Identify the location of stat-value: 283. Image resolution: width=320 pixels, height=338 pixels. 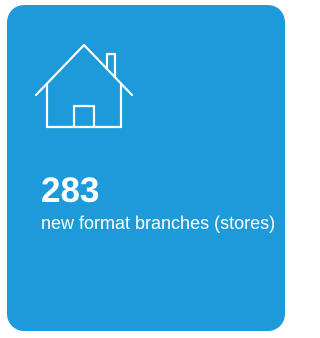
(70, 190).